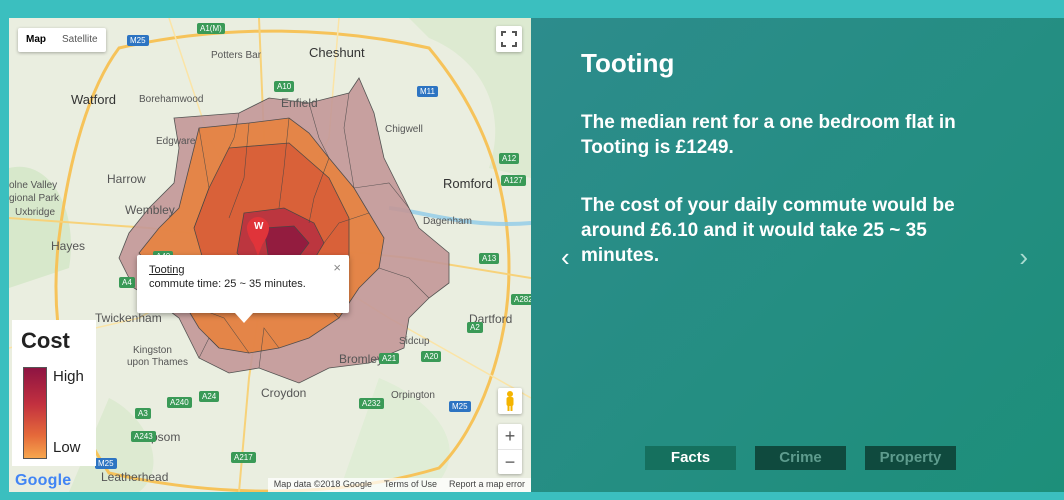 Image resolution: width=1064 pixels, height=500 pixels. Describe the element at coordinates (150, 210) in the screenshot. I see `place-label-wembley: Wembley` at that location.